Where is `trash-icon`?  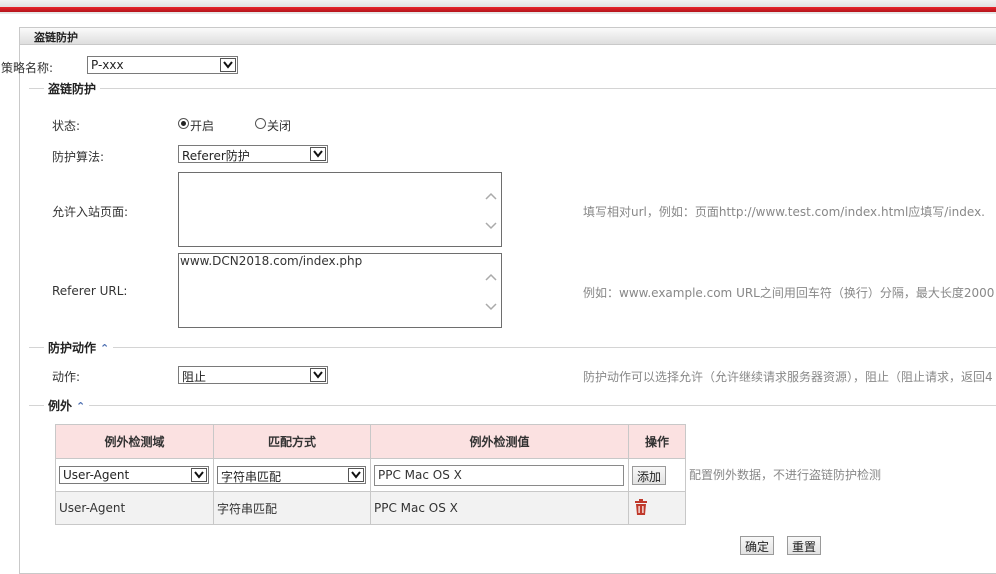 trash-icon is located at coordinates (641, 508).